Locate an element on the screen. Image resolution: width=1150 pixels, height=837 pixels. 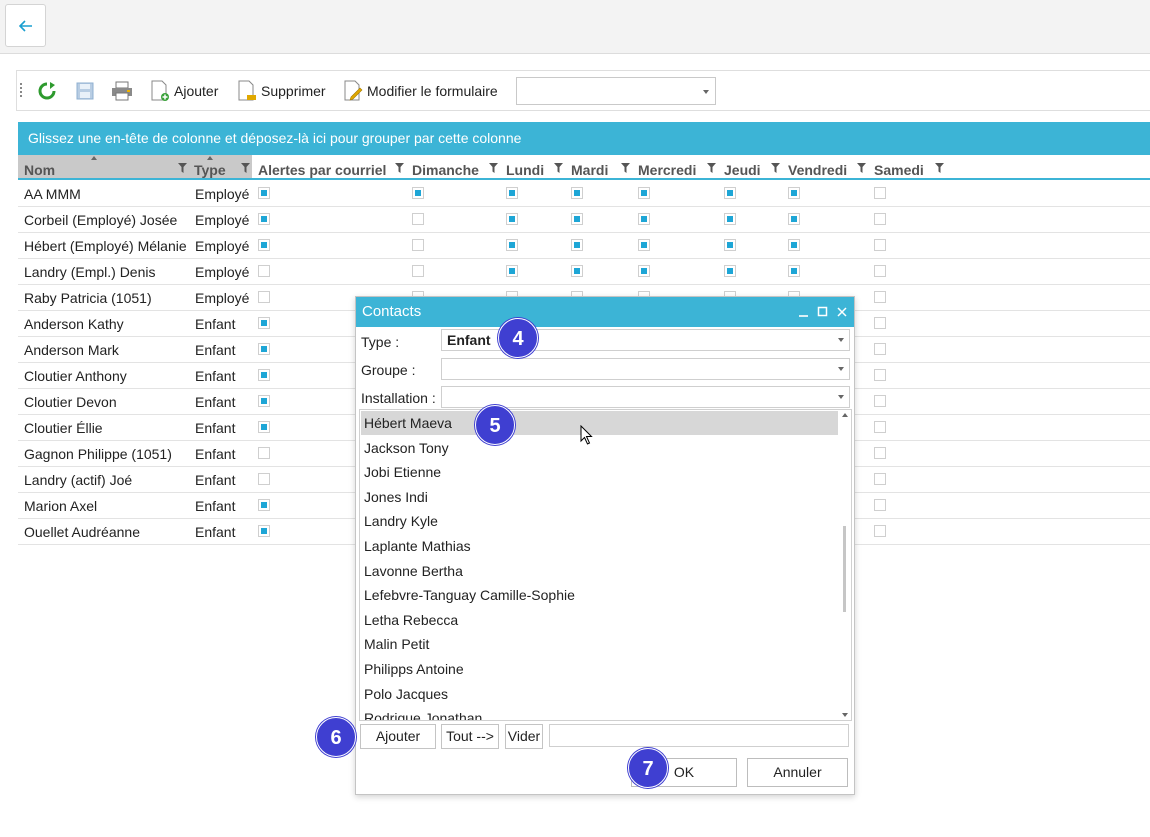
minimize-icon is located at coordinates (804, 312).